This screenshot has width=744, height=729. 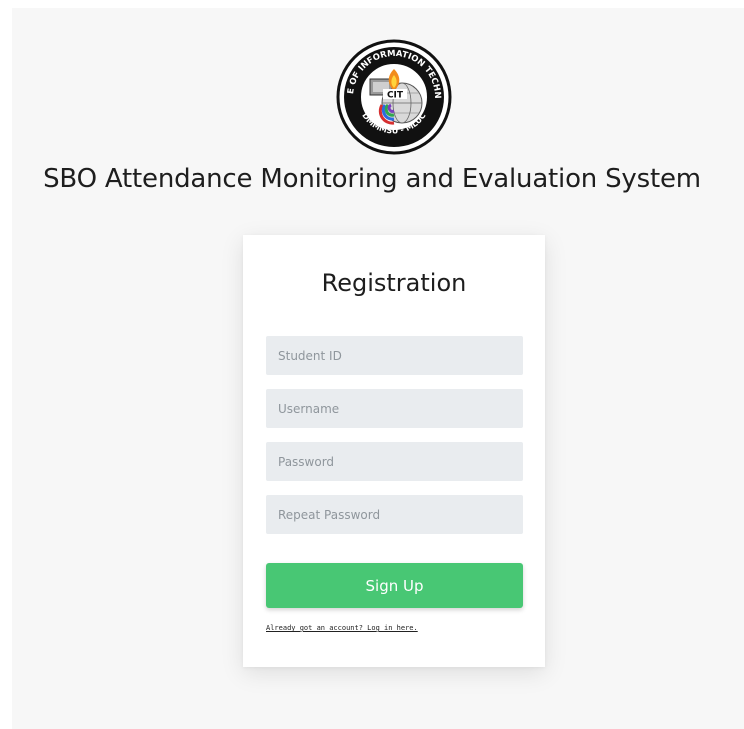 I want to click on student-id-input, so click(x=394, y=355).